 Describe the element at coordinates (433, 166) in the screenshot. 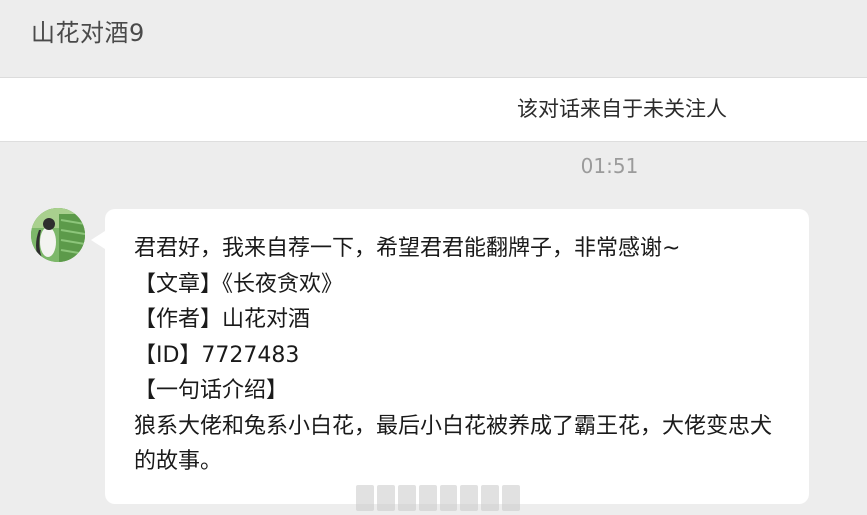

I see `message-timestamp: 01:51` at that location.